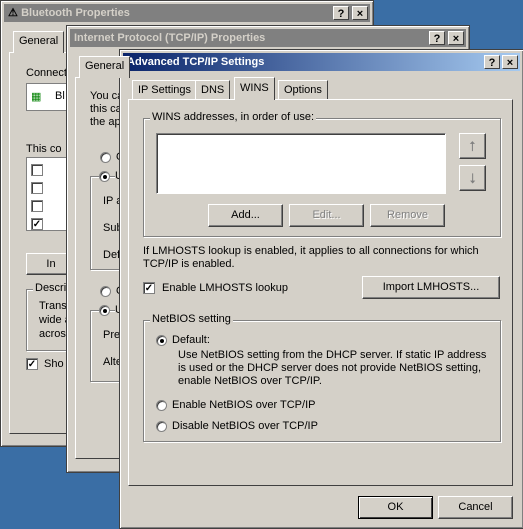  I want to click on wins-addresses-label: WINS addresses, in order of use:, so click(233, 117).